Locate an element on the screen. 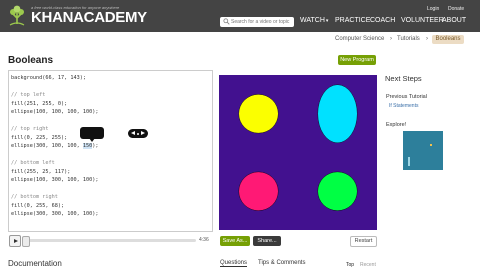 The height and width of the screenshot is (274, 480). explore-program-thumbnail is located at coordinates (423, 150).